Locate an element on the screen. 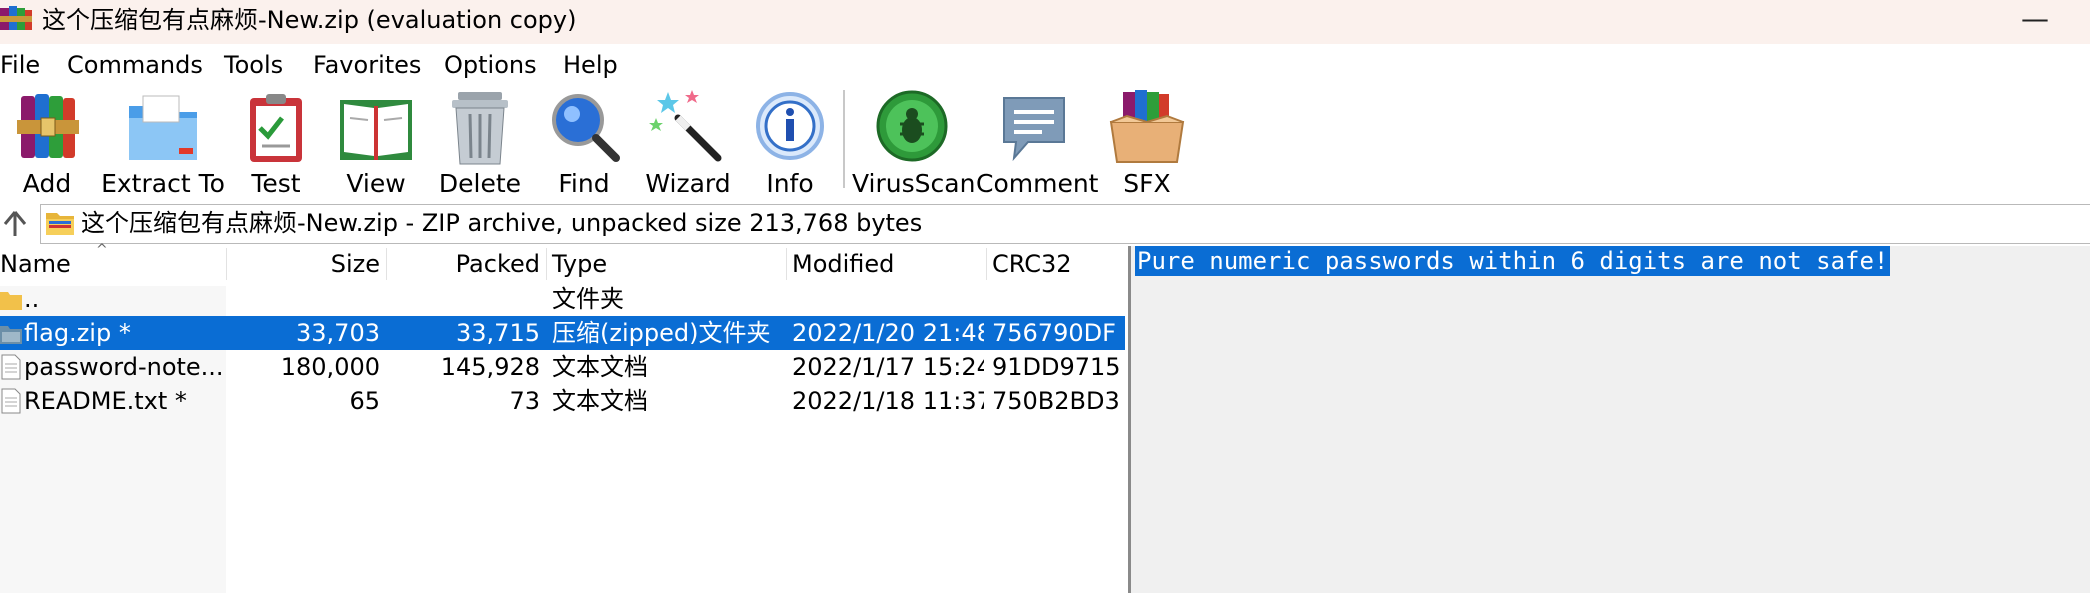 The image size is (2090, 593). info-icon is located at coordinates (790, 126).